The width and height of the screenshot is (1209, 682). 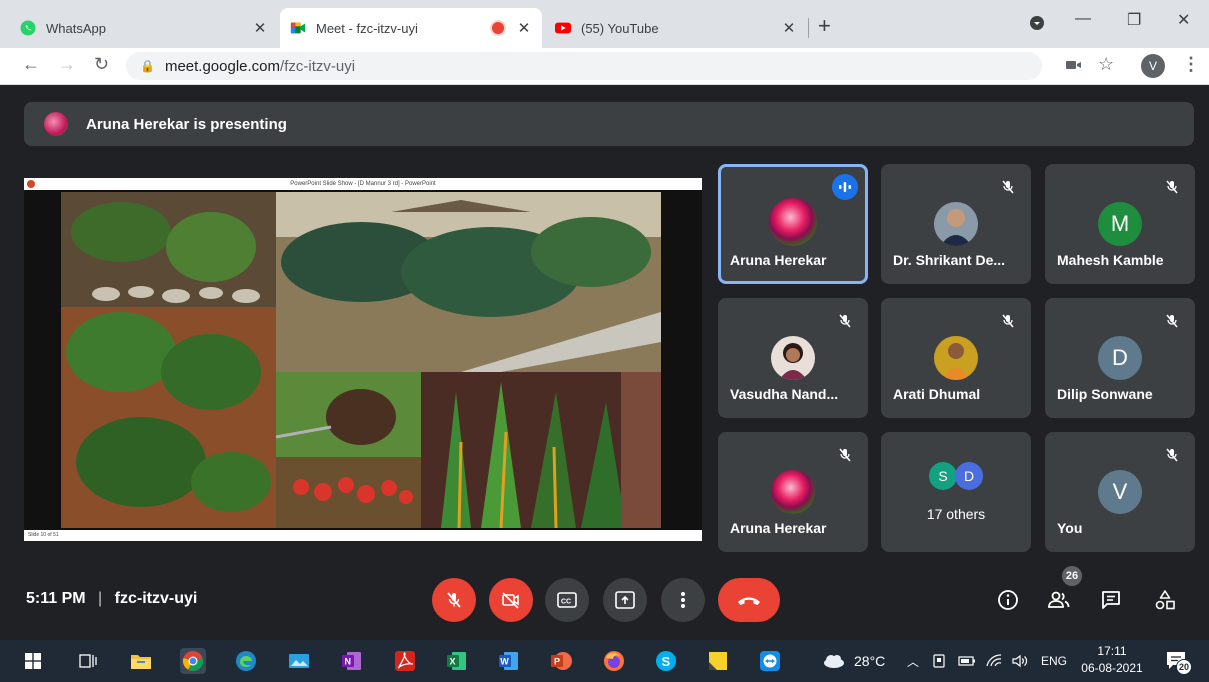 I want to click on youtube-icon, so click(x=563, y=28).